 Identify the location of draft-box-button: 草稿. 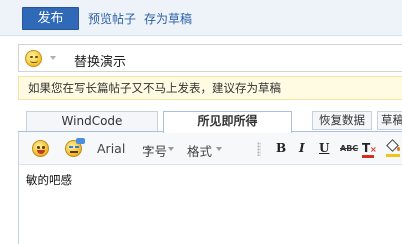
(389, 120).